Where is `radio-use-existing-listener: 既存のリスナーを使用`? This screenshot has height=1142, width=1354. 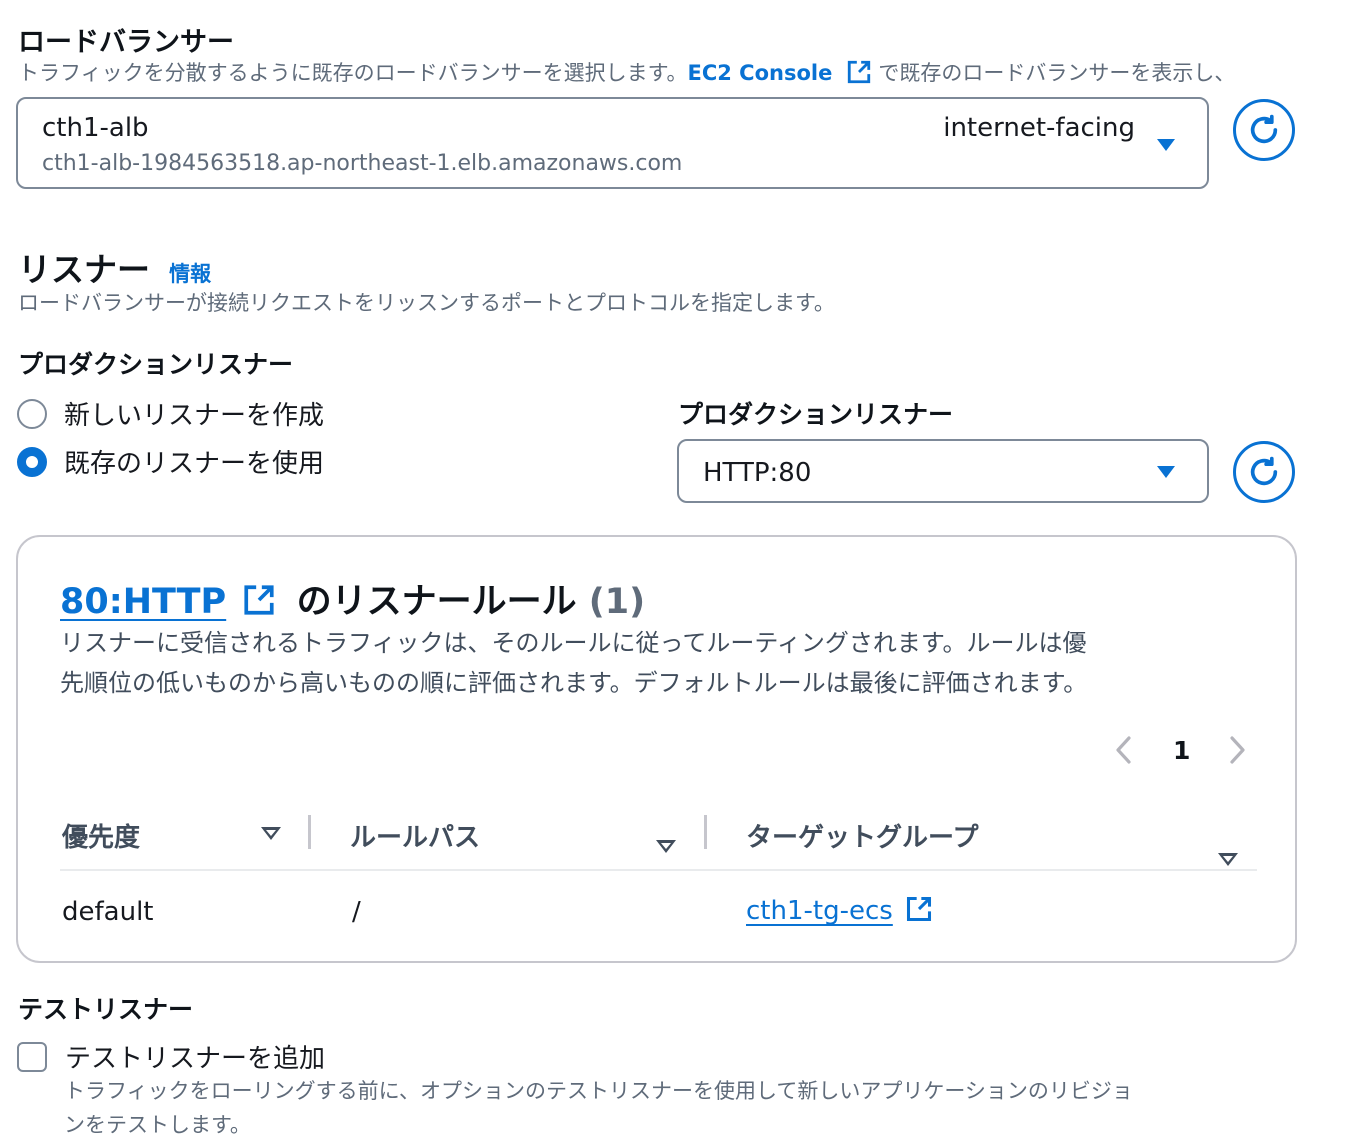
radio-use-existing-listener: 既存のリスナーを使用 is located at coordinates (170, 461).